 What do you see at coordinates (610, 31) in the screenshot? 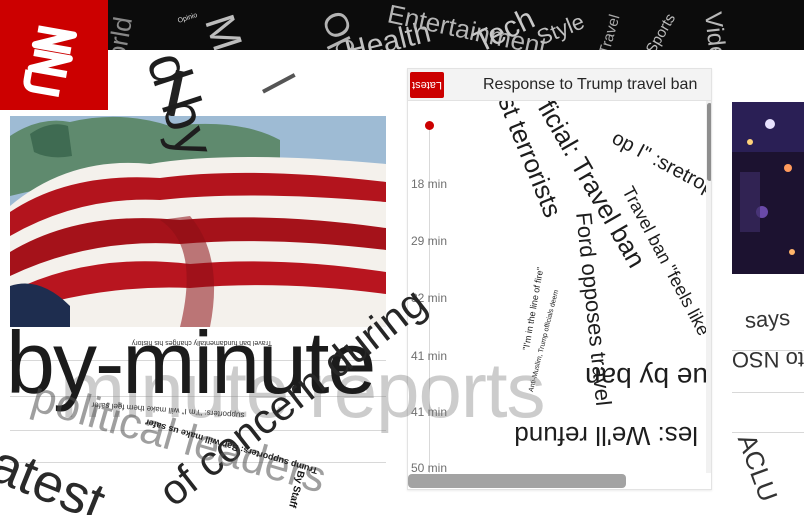
I see `nav-item-travel: Travel` at bounding box center [610, 31].